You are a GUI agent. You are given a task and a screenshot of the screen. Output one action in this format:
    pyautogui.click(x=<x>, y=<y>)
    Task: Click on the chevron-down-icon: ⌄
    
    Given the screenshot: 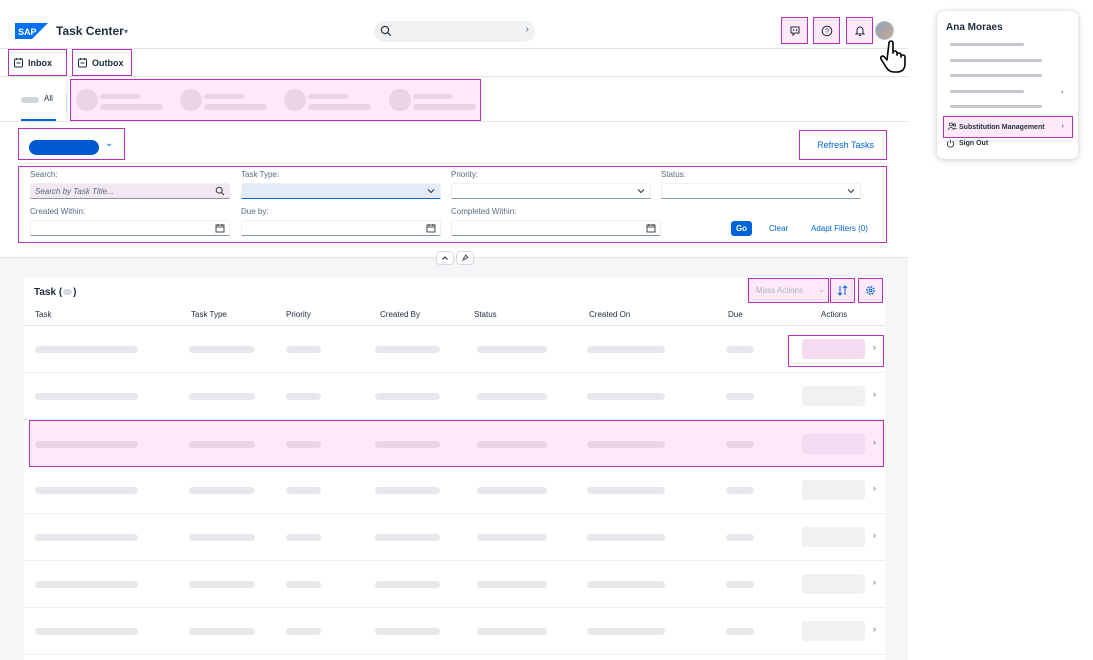 What is the action you would take?
    pyautogui.click(x=109, y=143)
    